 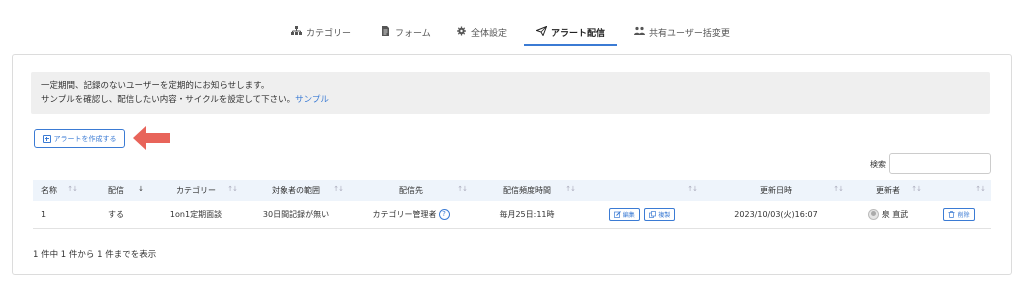 What do you see at coordinates (642, 190) in the screenshot?
I see `col-header-actions: ↑↓` at bounding box center [642, 190].